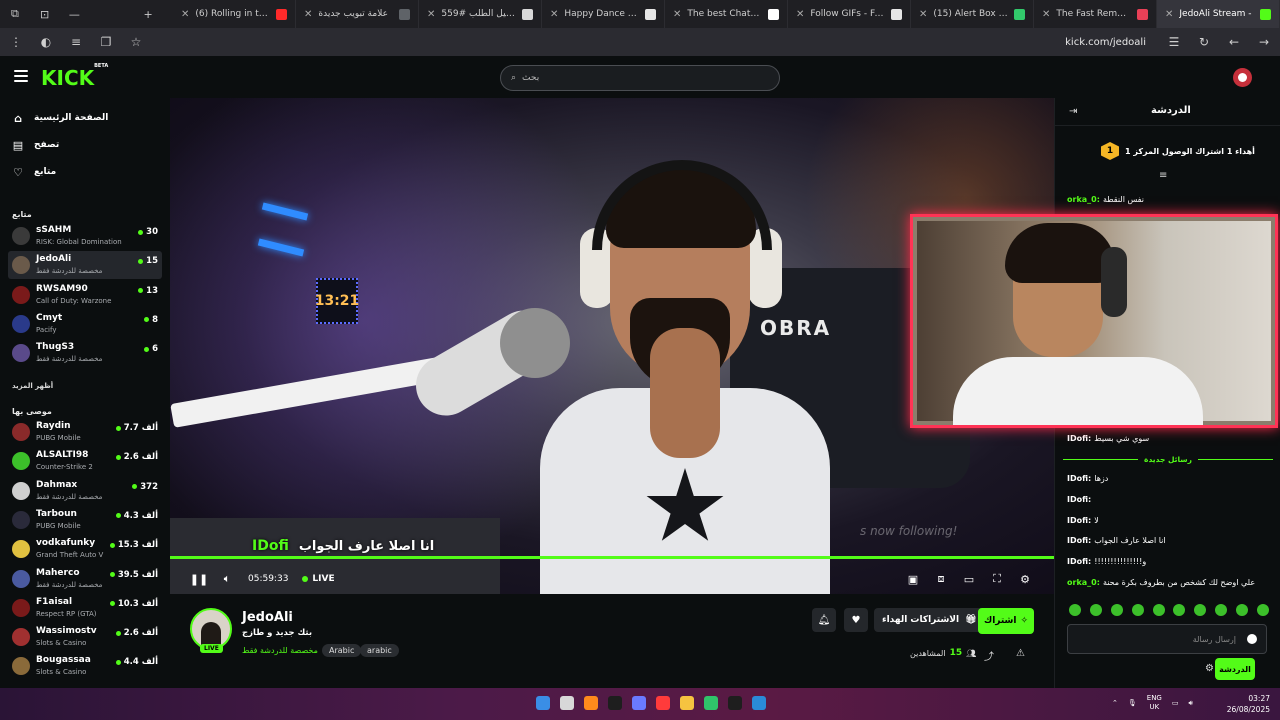 Image resolution: width=1280 pixels, height=720 pixels. What do you see at coordinates (997, 579) in the screenshot?
I see `fullscreen-icon: ⛶` at bounding box center [997, 579].